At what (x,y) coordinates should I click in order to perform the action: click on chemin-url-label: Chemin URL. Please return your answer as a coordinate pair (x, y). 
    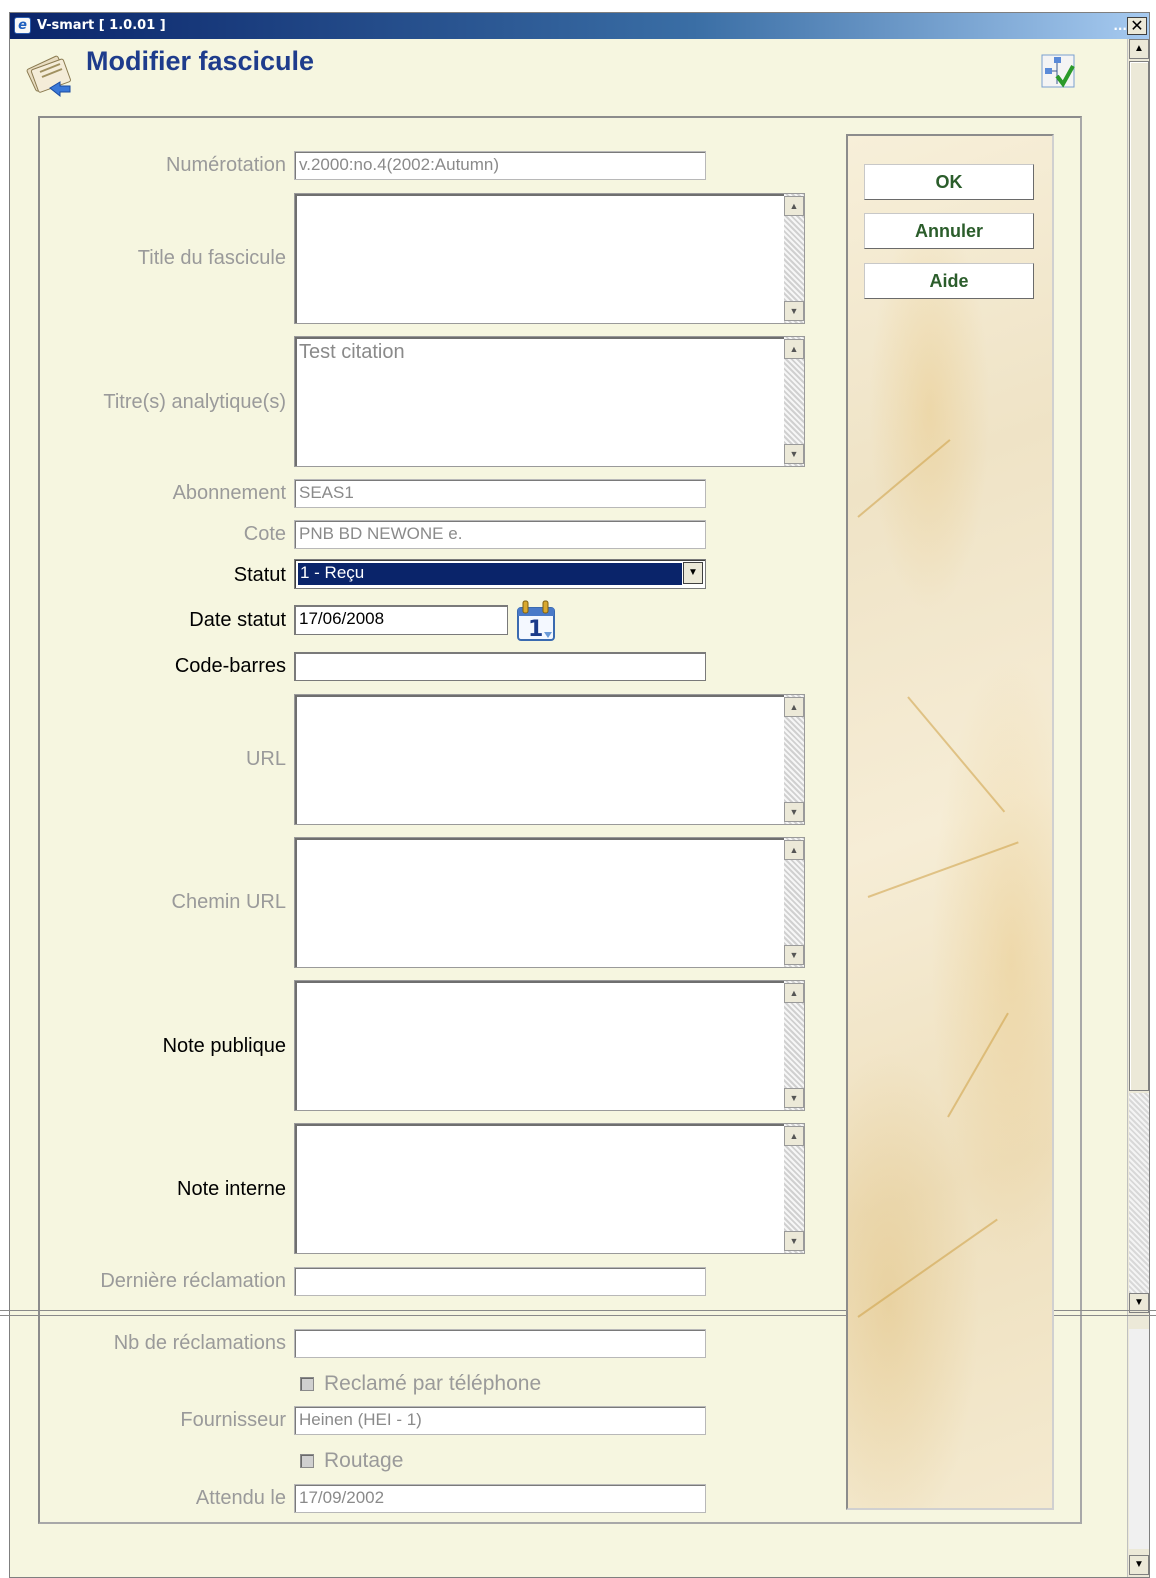
    Looking at the image, I should click on (228, 902).